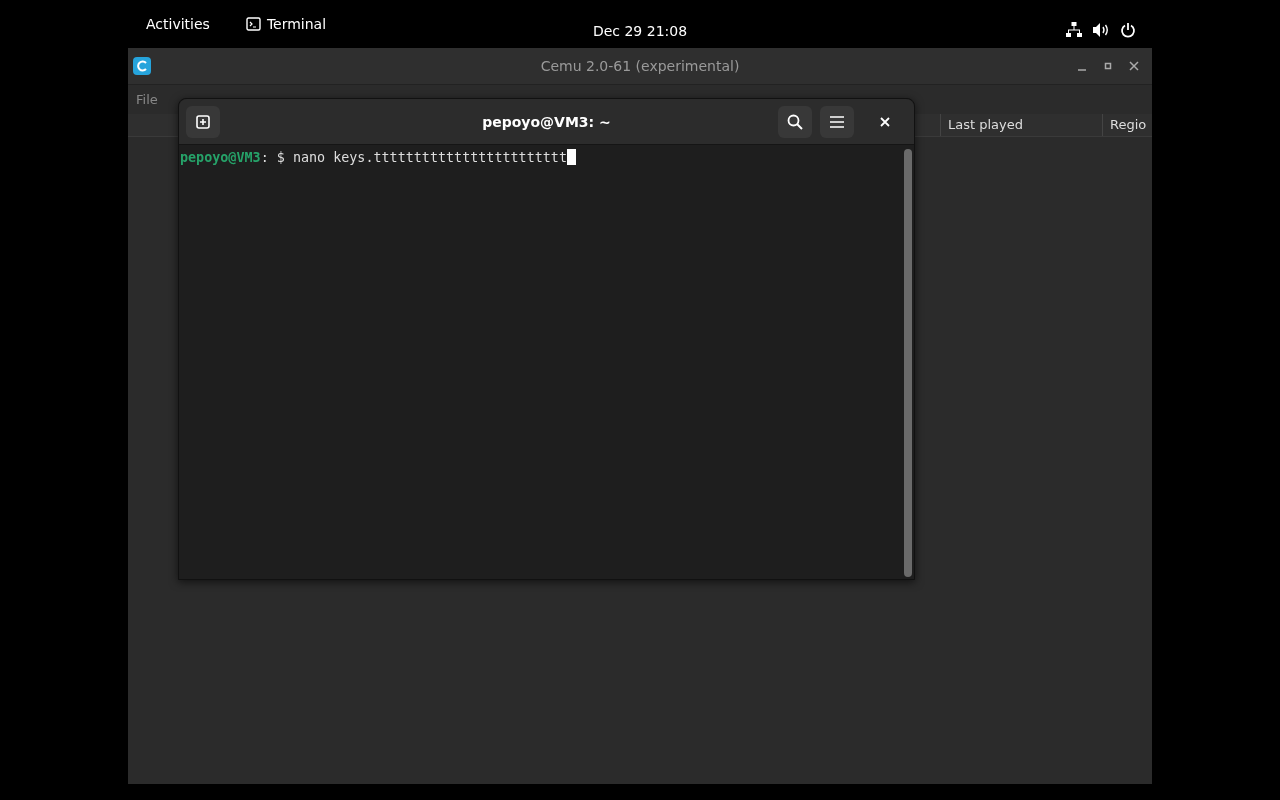 The height and width of the screenshot is (800, 1280). What do you see at coordinates (546, 121) in the screenshot?
I see `window-title: pepoyo@VM3: ~` at bounding box center [546, 121].